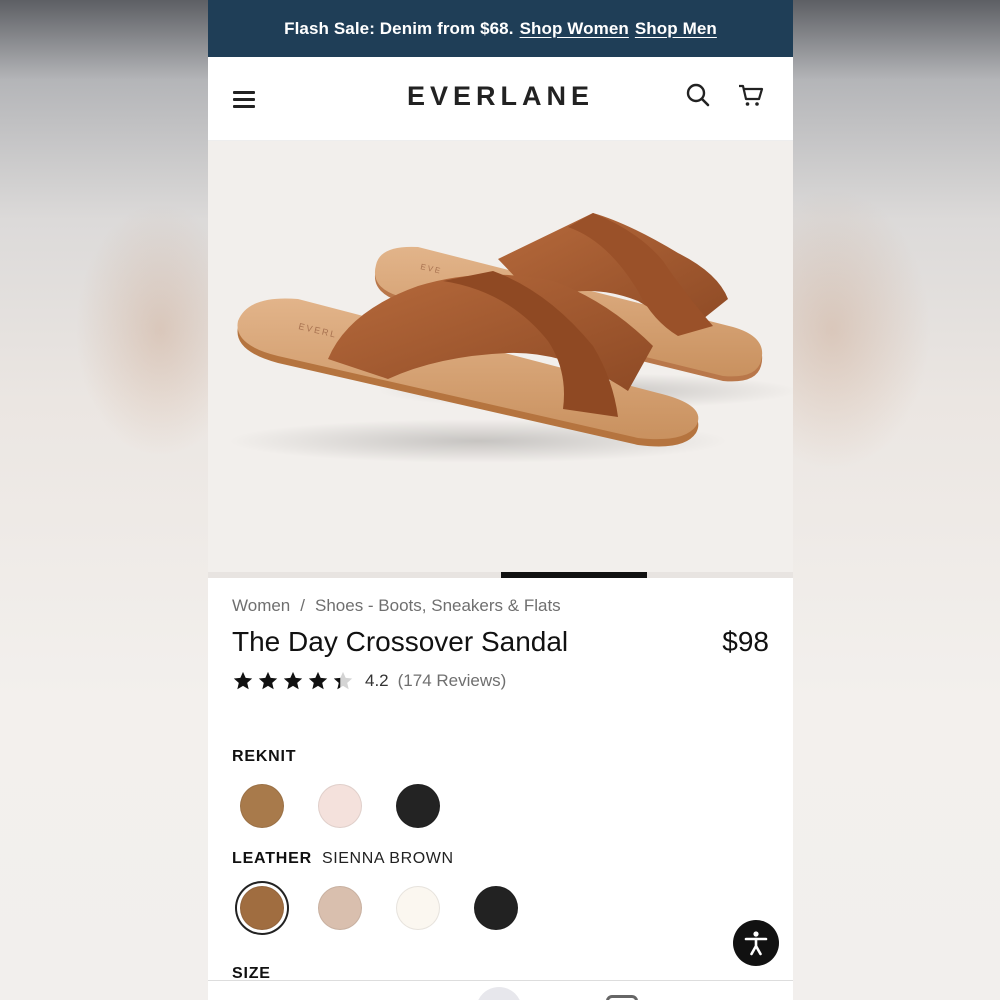 The width and height of the screenshot is (1000, 1000). Describe the element at coordinates (500, 859) in the screenshot. I see `leather-label-row: LEATHER SIENNA BROWN` at that location.